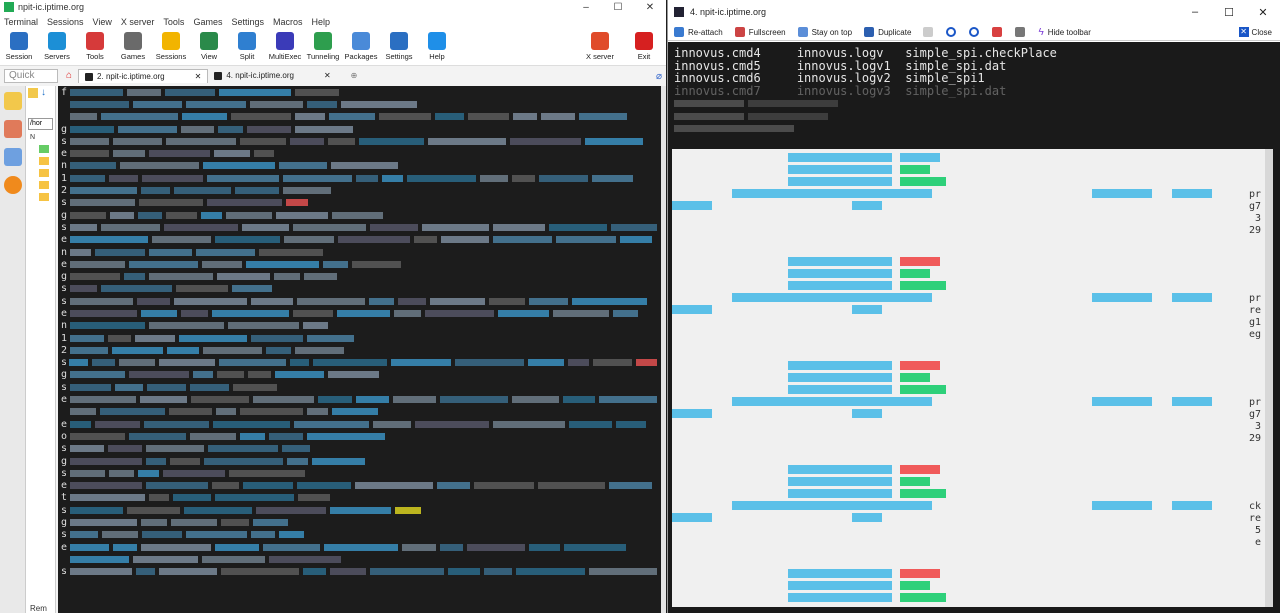  I want to click on close-label: Close, so click(1261, 32).